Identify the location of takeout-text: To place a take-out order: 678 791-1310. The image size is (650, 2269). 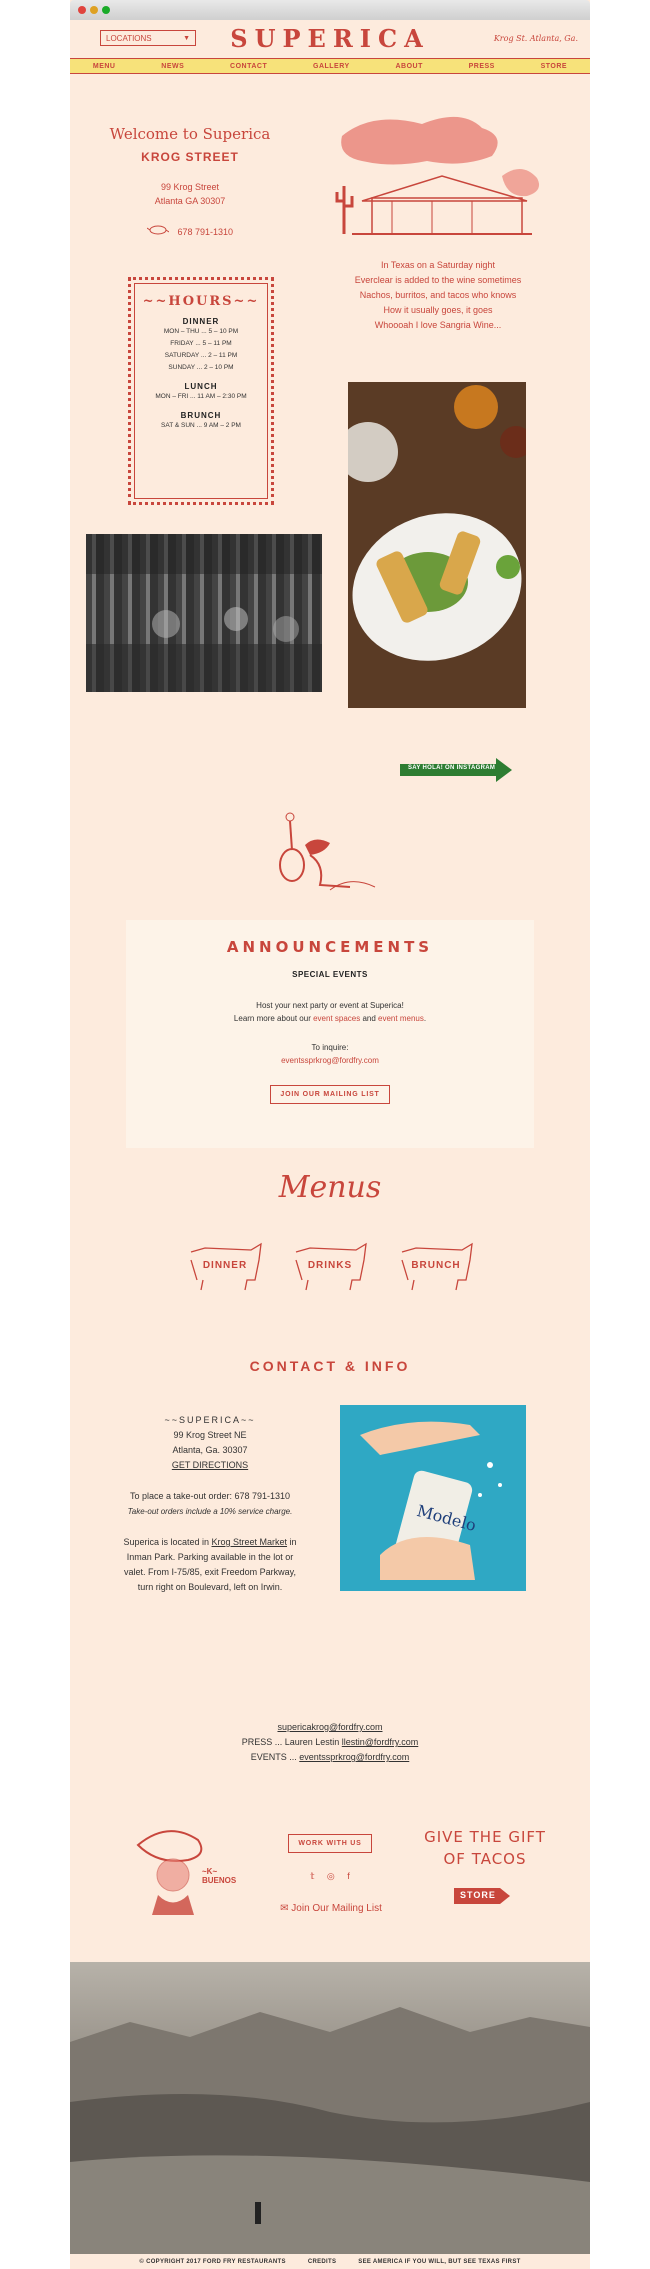
(210, 1496).